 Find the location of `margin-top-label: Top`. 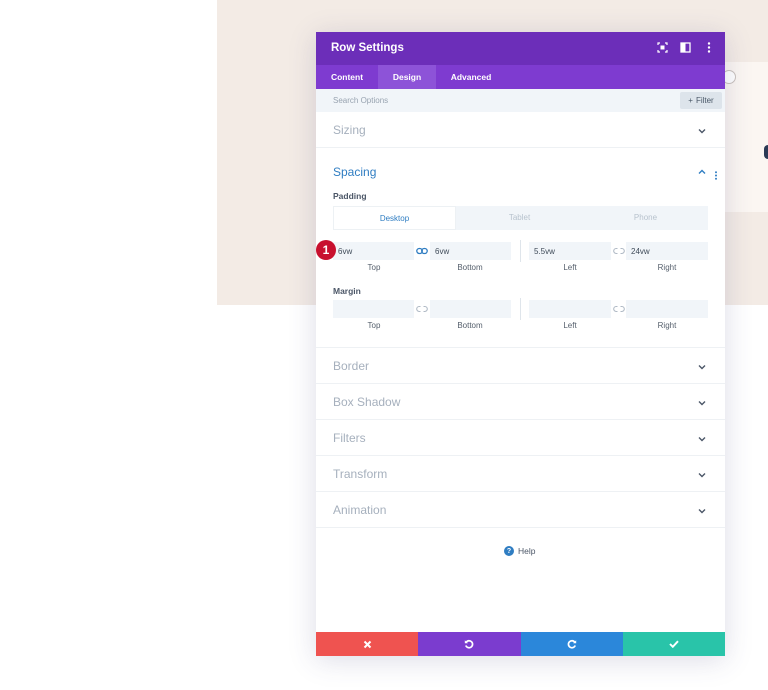

margin-top-label: Top is located at coordinates (374, 325).